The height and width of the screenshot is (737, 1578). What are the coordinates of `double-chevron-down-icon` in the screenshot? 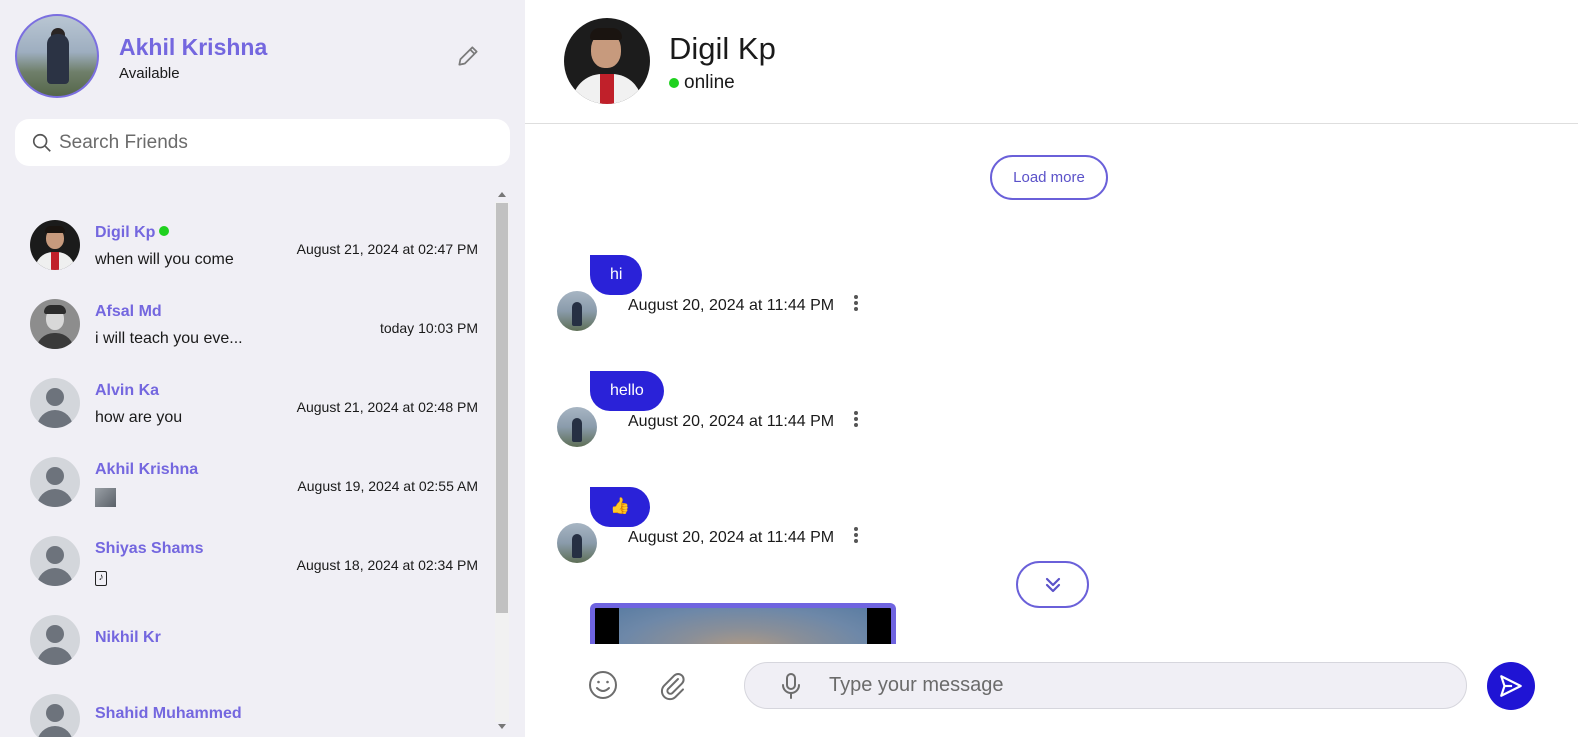 It's located at (1052, 584).